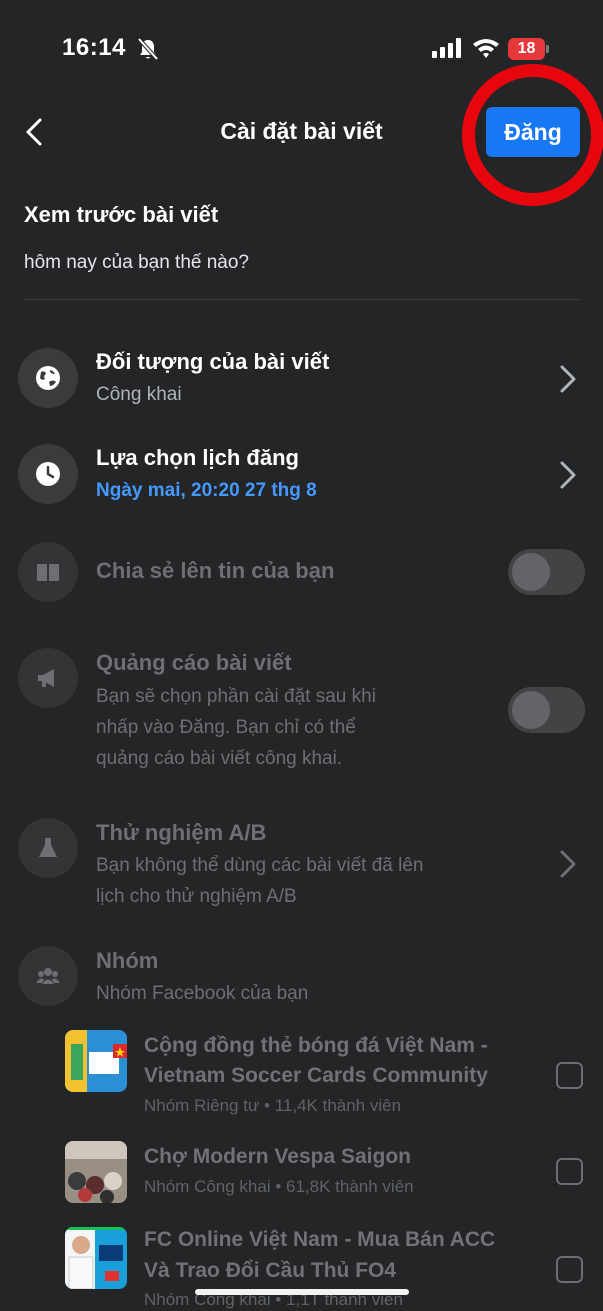 The width and height of the screenshot is (603, 1311). Describe the element at coordinates (48, 378) in the screenshot. I see `globe-icon` at that location.